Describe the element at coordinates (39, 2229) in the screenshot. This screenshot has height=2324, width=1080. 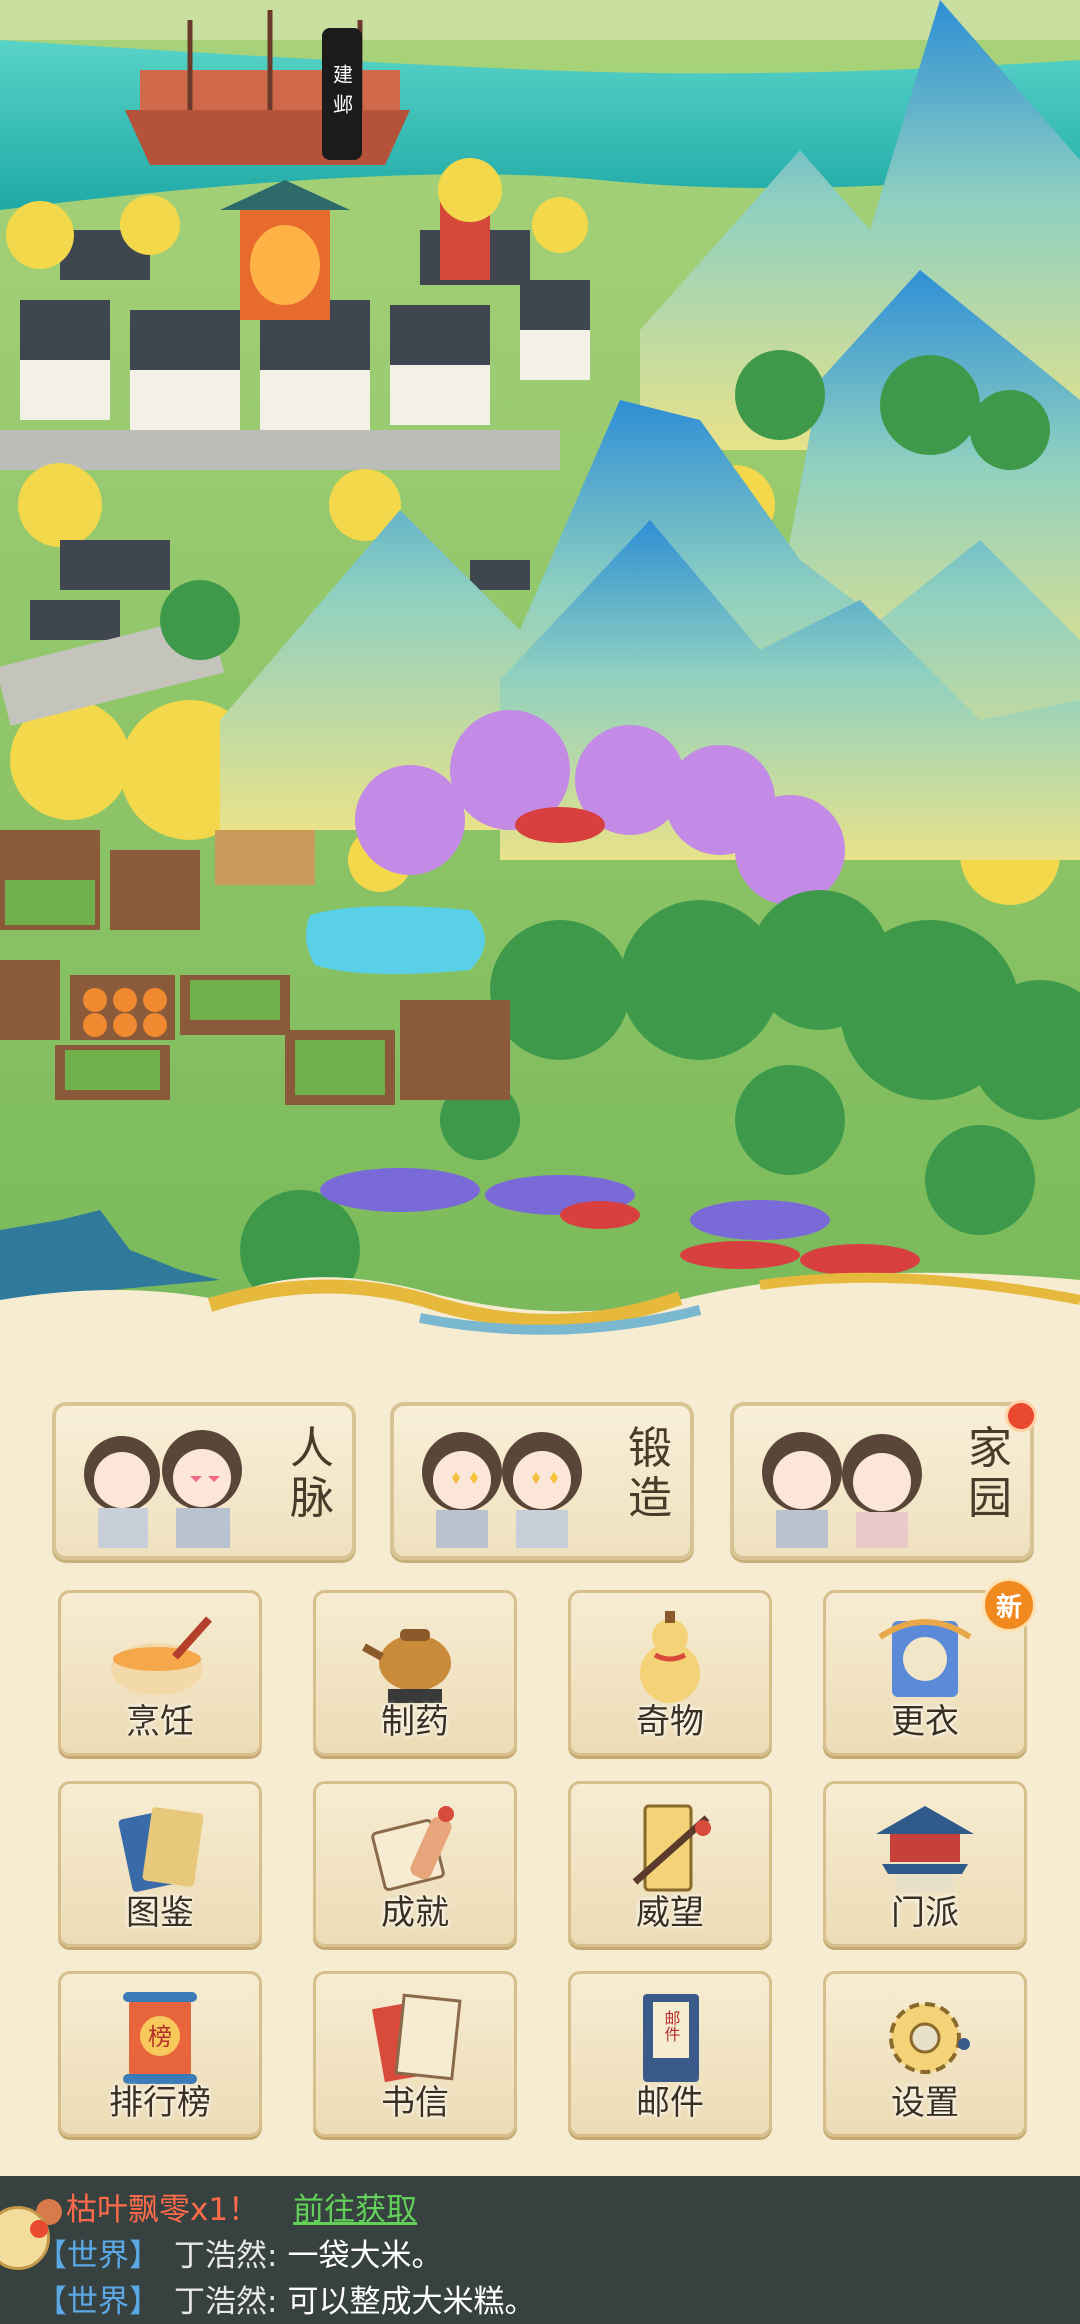
I see `chat-notification-dot` at that location.